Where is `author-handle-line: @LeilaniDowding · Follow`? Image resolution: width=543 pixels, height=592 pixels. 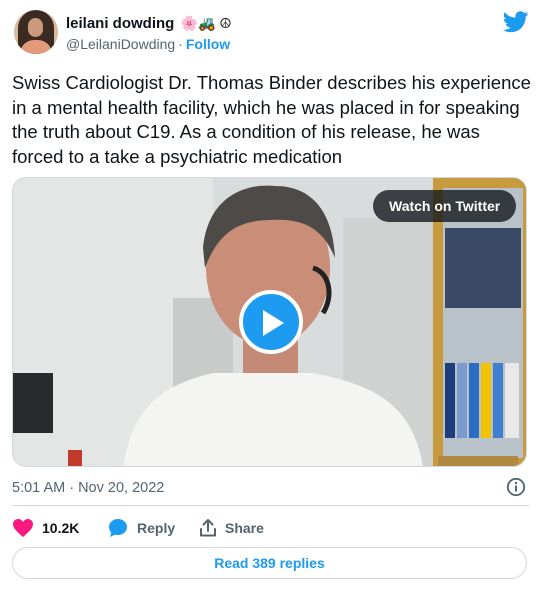 author-handle-line: @LeilaniDowding · Follow is located at coordinates (148, 44).